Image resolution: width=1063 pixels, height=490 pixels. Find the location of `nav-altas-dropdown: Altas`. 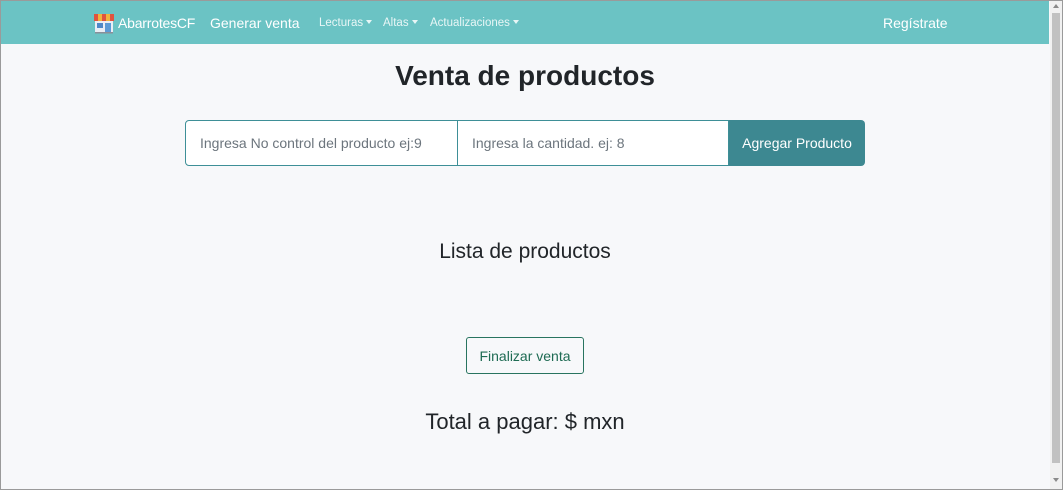

nav-altas-dropdown: Altas is located at coordinates (400, 23).